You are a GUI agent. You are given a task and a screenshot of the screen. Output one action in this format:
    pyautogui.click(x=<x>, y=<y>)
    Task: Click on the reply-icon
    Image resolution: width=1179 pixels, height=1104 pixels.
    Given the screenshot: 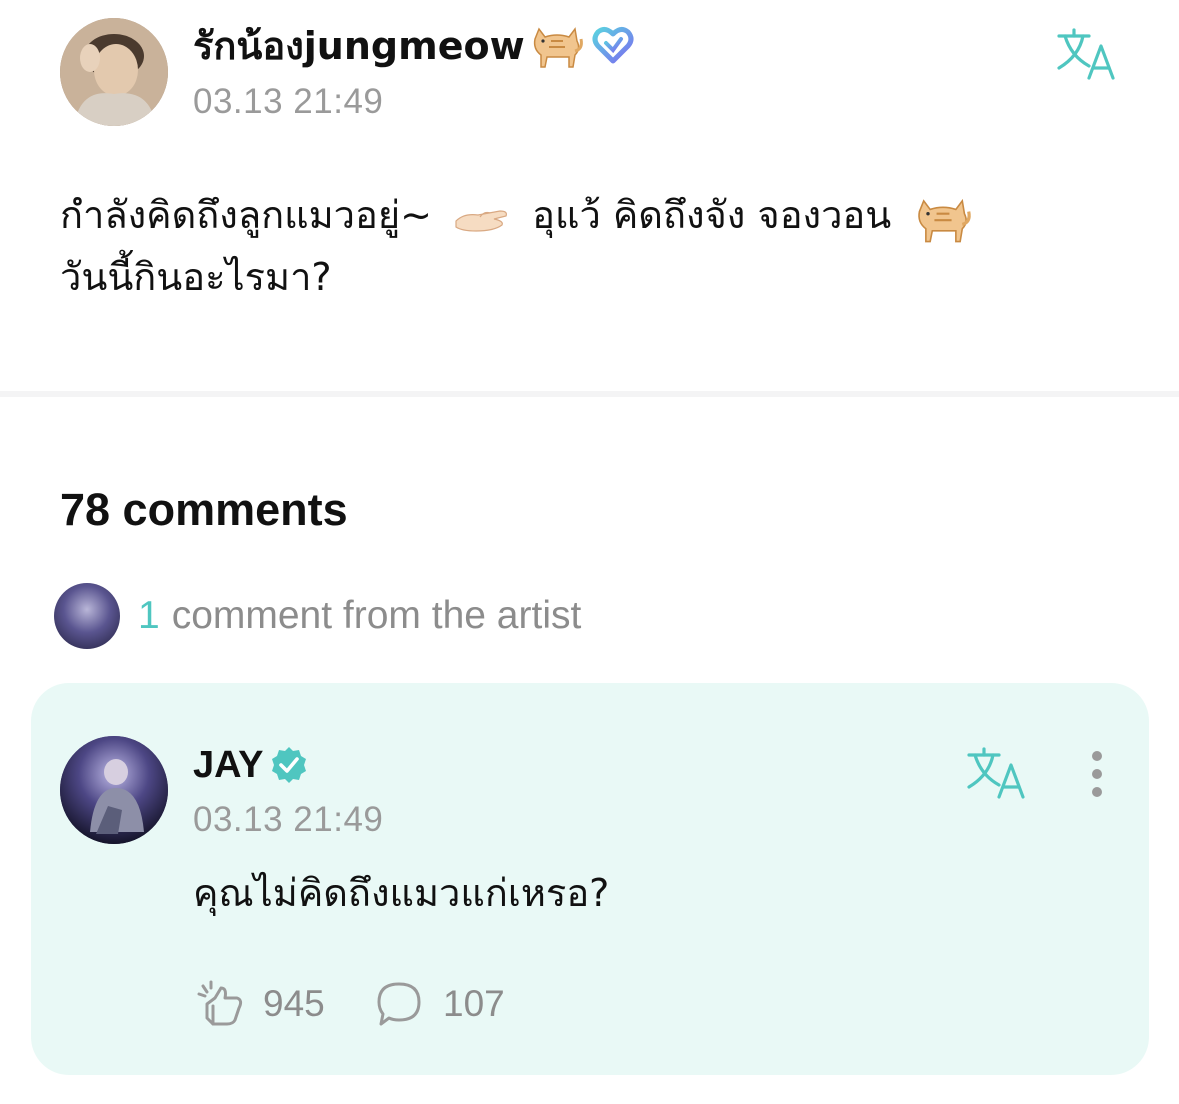 What is the action you would take?
    pyautogui.click(x=399, y=1004)
    